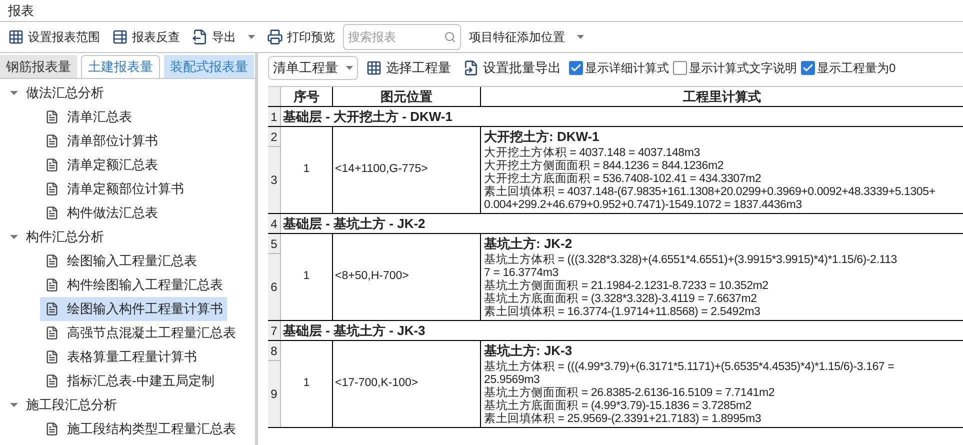  Describe the element at coordinates (21, 11) in the screenshot. I see `window-title: 报表` at that location.